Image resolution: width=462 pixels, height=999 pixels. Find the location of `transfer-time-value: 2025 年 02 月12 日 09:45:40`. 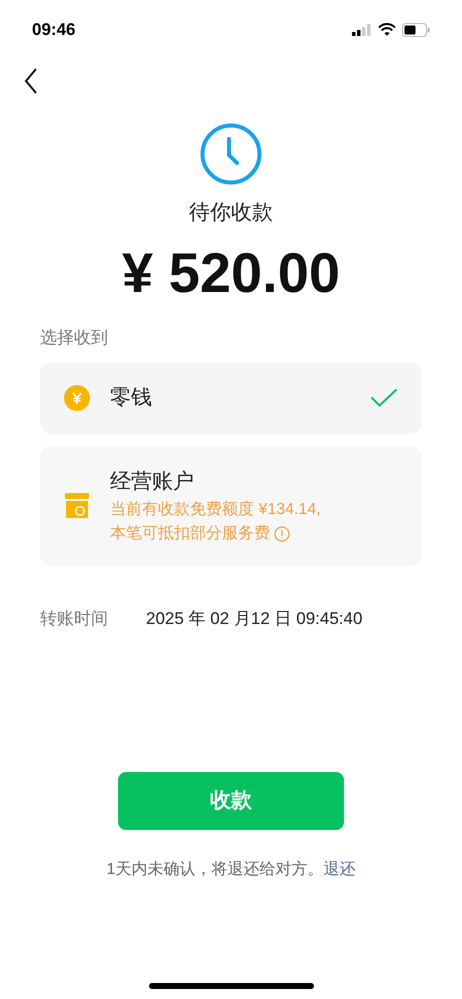

transfer-time-value: 2025 年 02 月12 日 09:45:40 is located at coordinates (254, 619).